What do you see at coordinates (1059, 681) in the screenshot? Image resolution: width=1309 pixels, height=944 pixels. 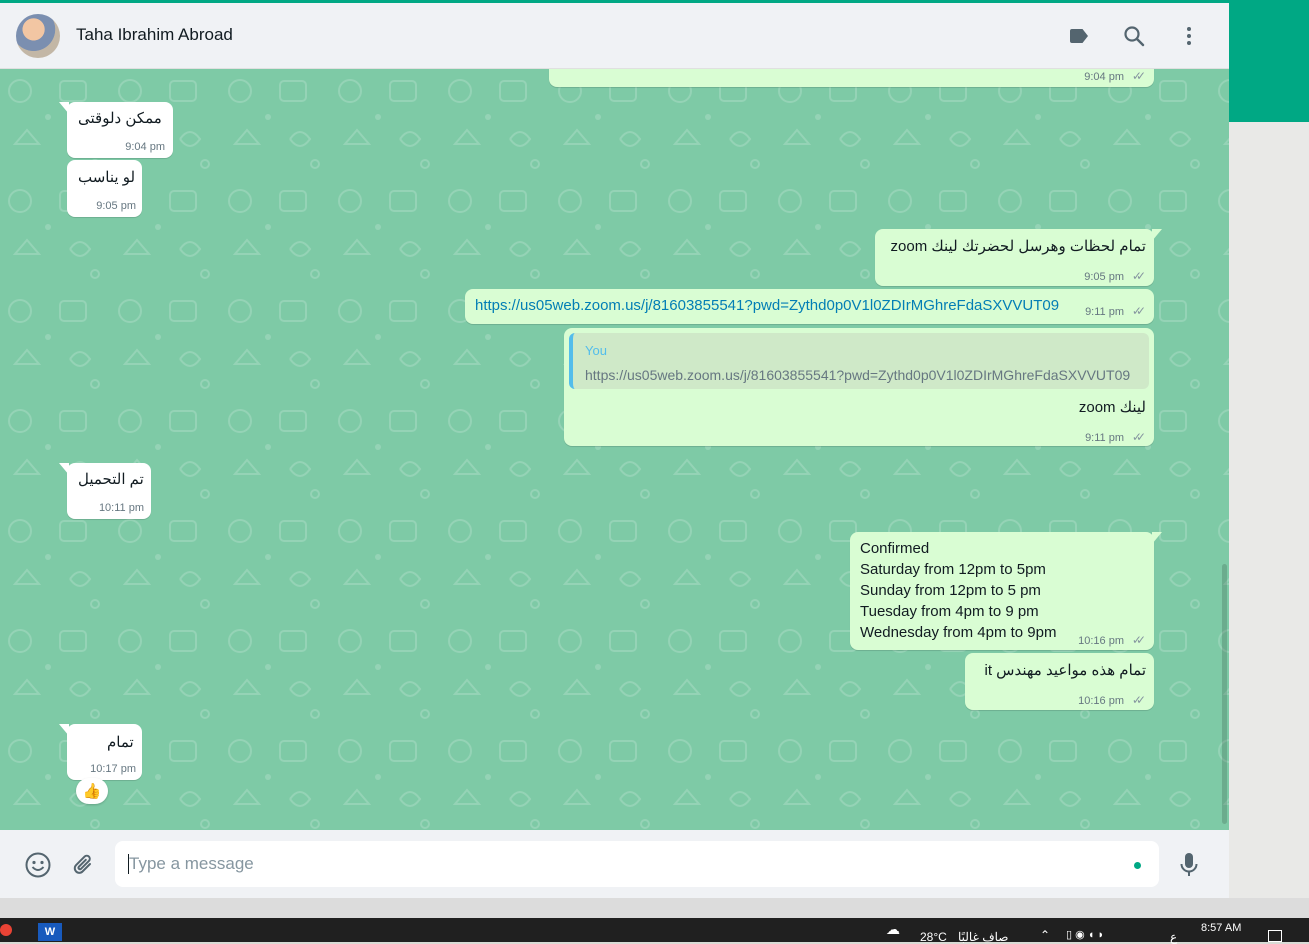 I see `message-outgoing: تمام هذه مواعيد مهندس it 10:16 pm ✓✓` at bounding box center [1059, 681].